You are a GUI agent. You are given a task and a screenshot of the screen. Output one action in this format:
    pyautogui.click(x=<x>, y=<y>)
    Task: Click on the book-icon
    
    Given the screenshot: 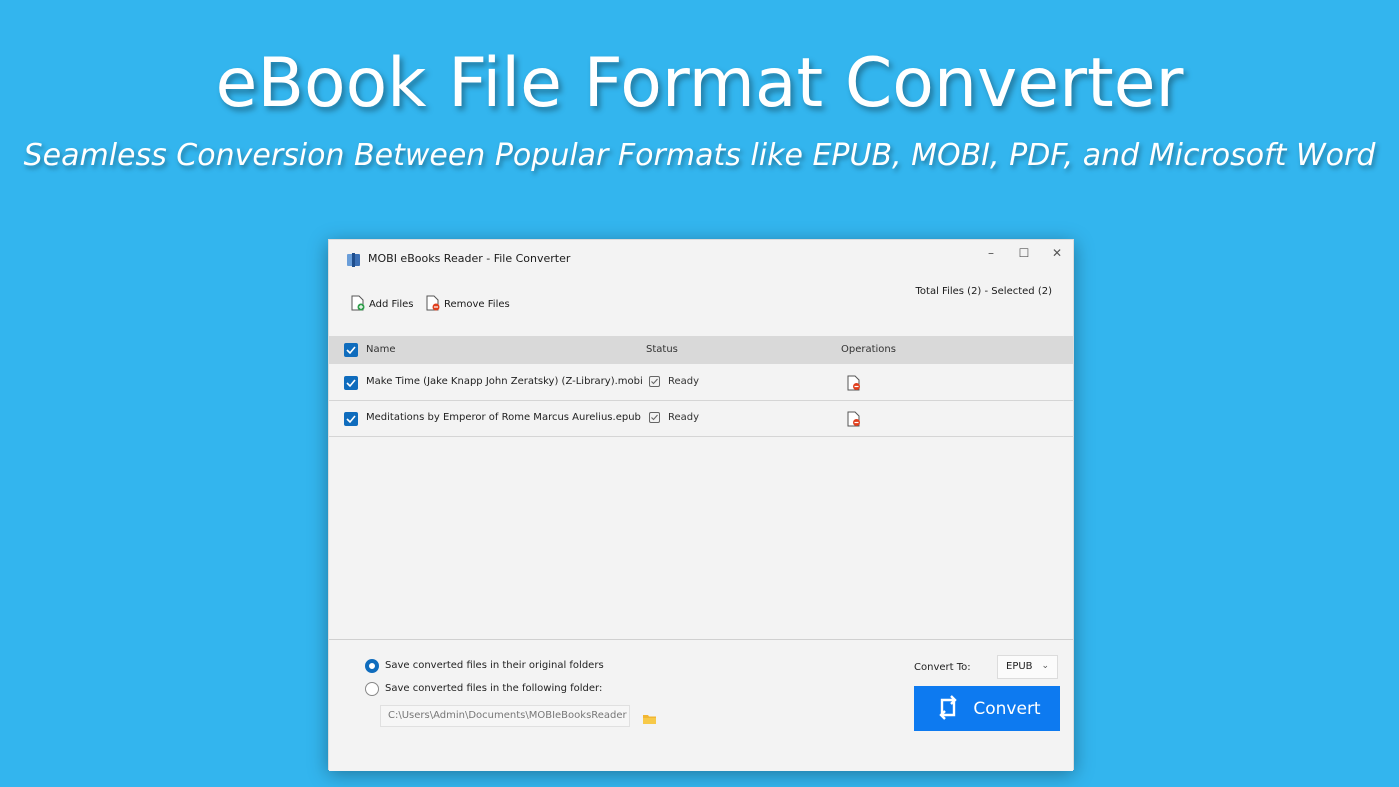 What is the action you would take?
    pyautogui.click(x=354, y=260)
    